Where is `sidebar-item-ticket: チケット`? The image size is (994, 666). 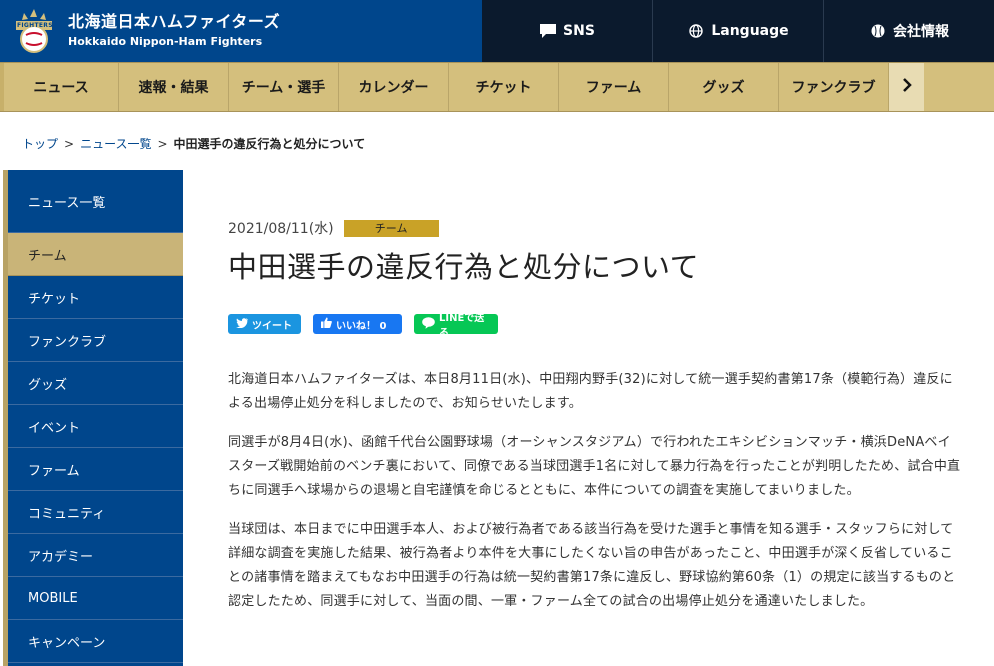
sidebar-item-ticket: チケット is located at coordinates (95, 297).